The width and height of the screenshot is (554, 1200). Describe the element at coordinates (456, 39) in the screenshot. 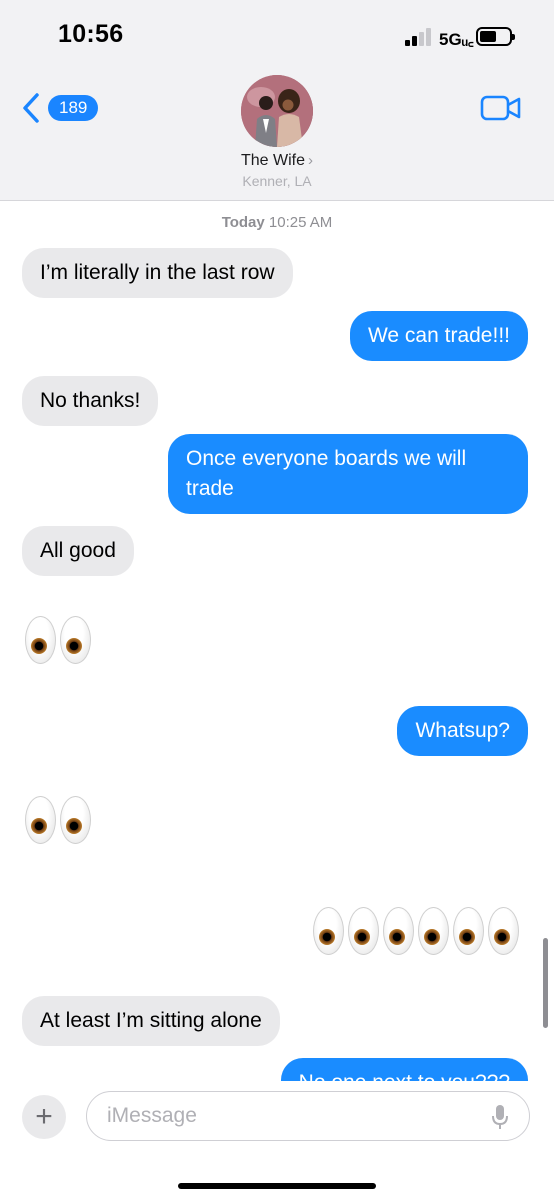

I see `network-type: 5Gᵤ꜀` at that location.